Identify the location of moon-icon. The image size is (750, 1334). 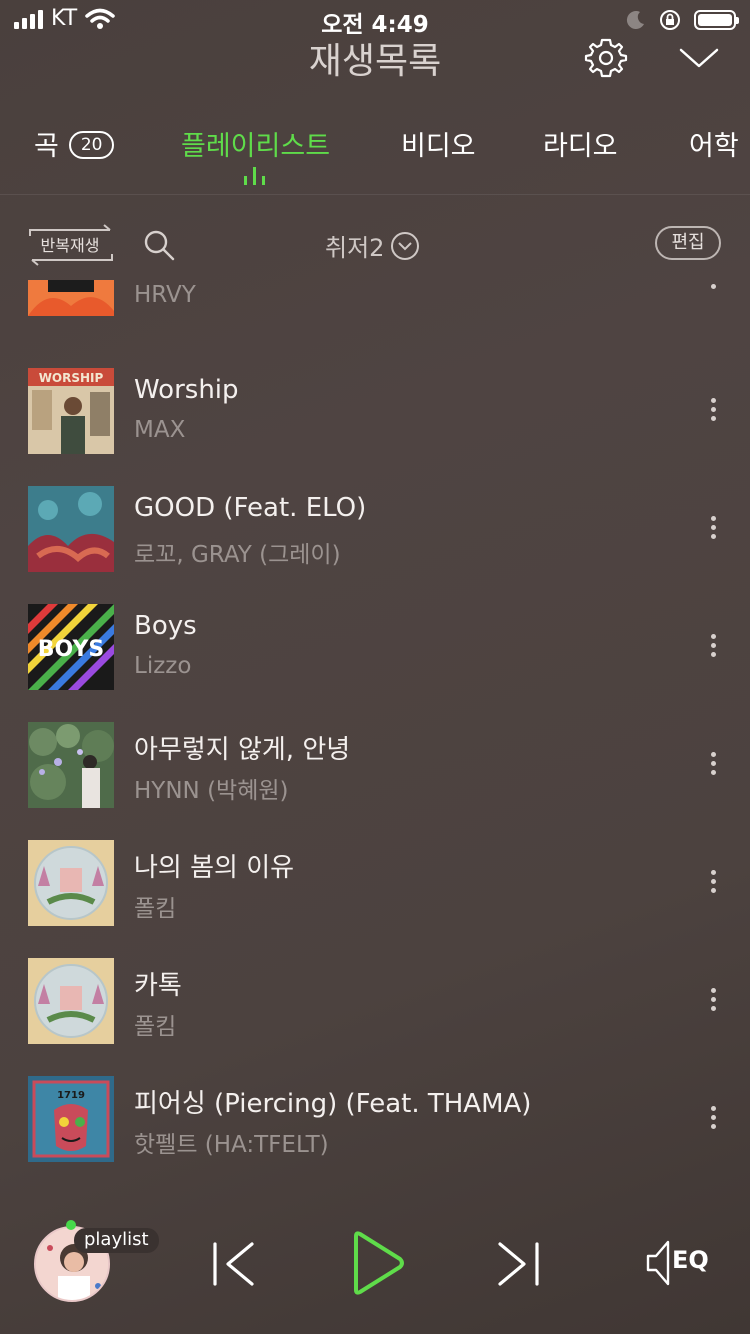
(635, 20).